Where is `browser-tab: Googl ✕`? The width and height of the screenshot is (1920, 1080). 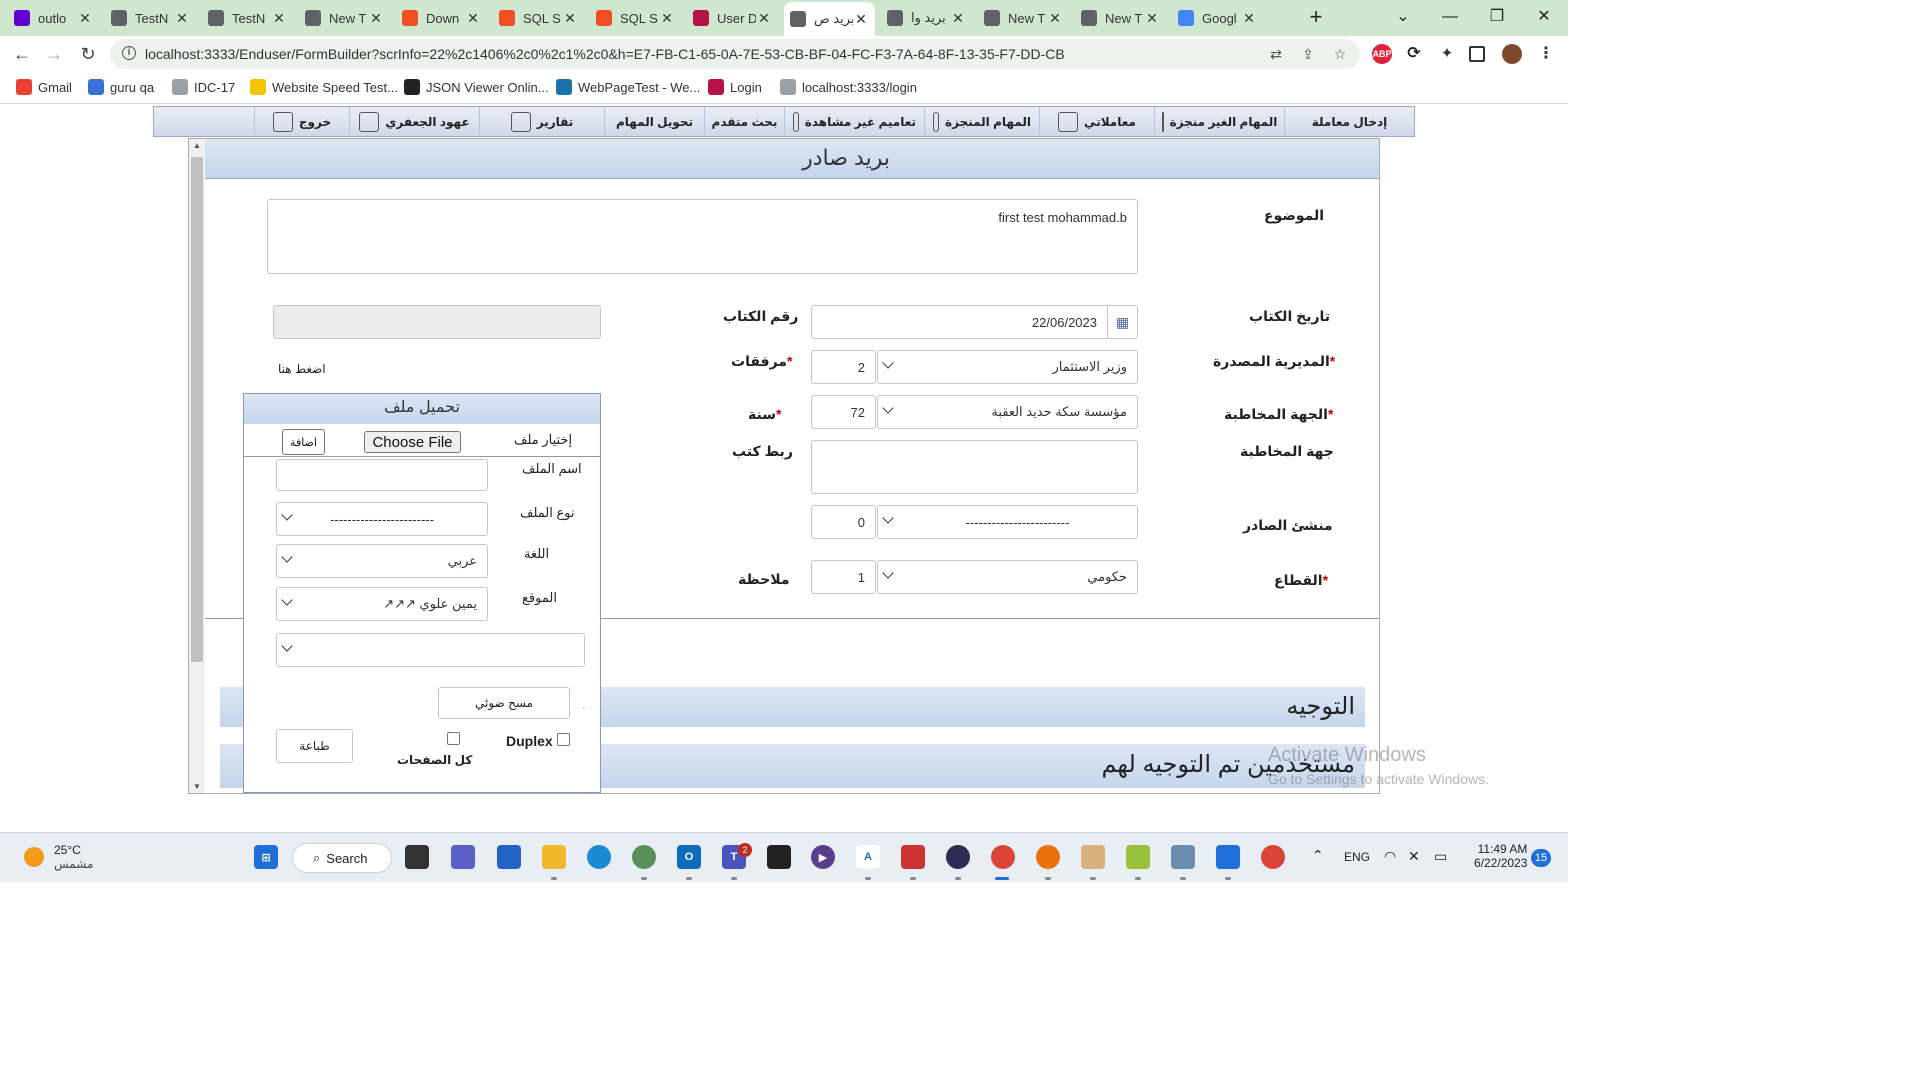 browser-tab: Googl ✕ is located at coordinates (1217, 18).